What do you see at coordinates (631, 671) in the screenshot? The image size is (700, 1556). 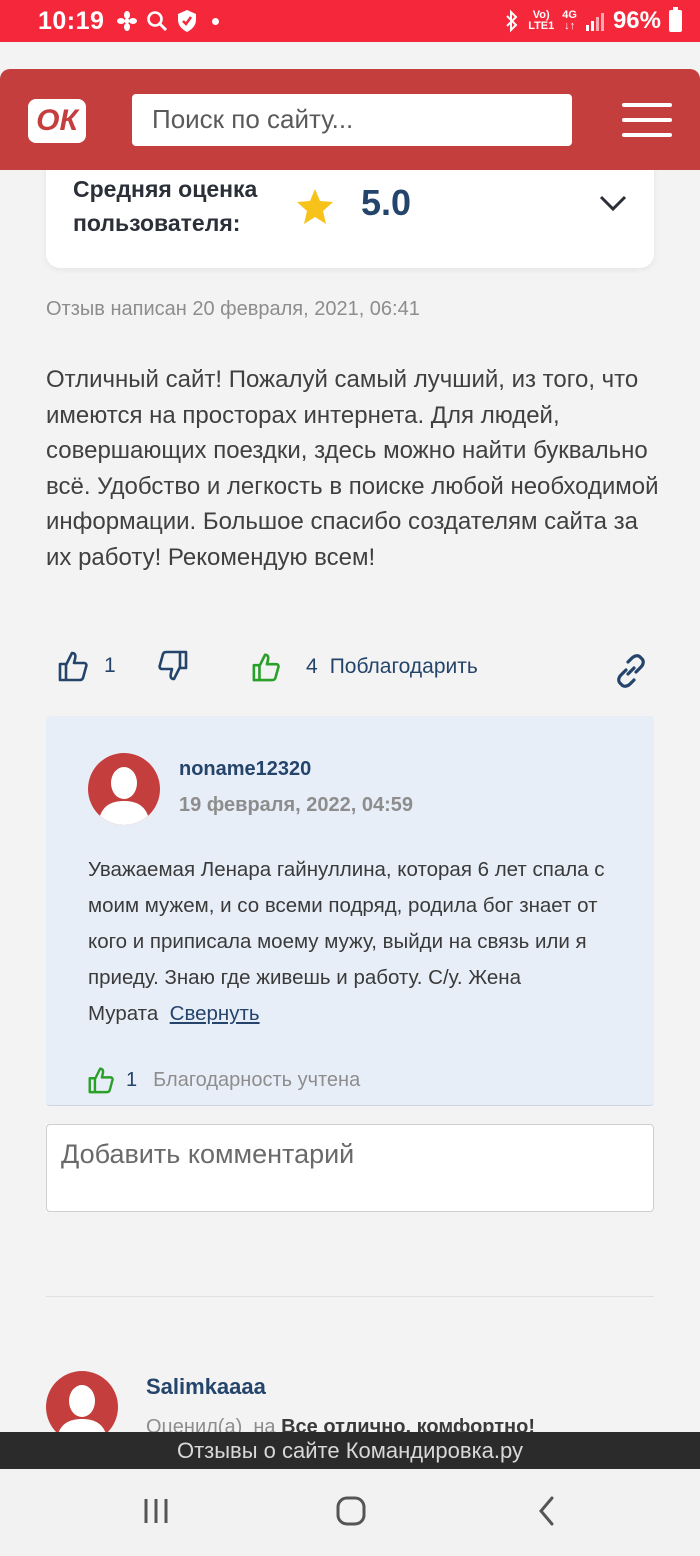 I see `link-icon` at bounding box center [631, 671].